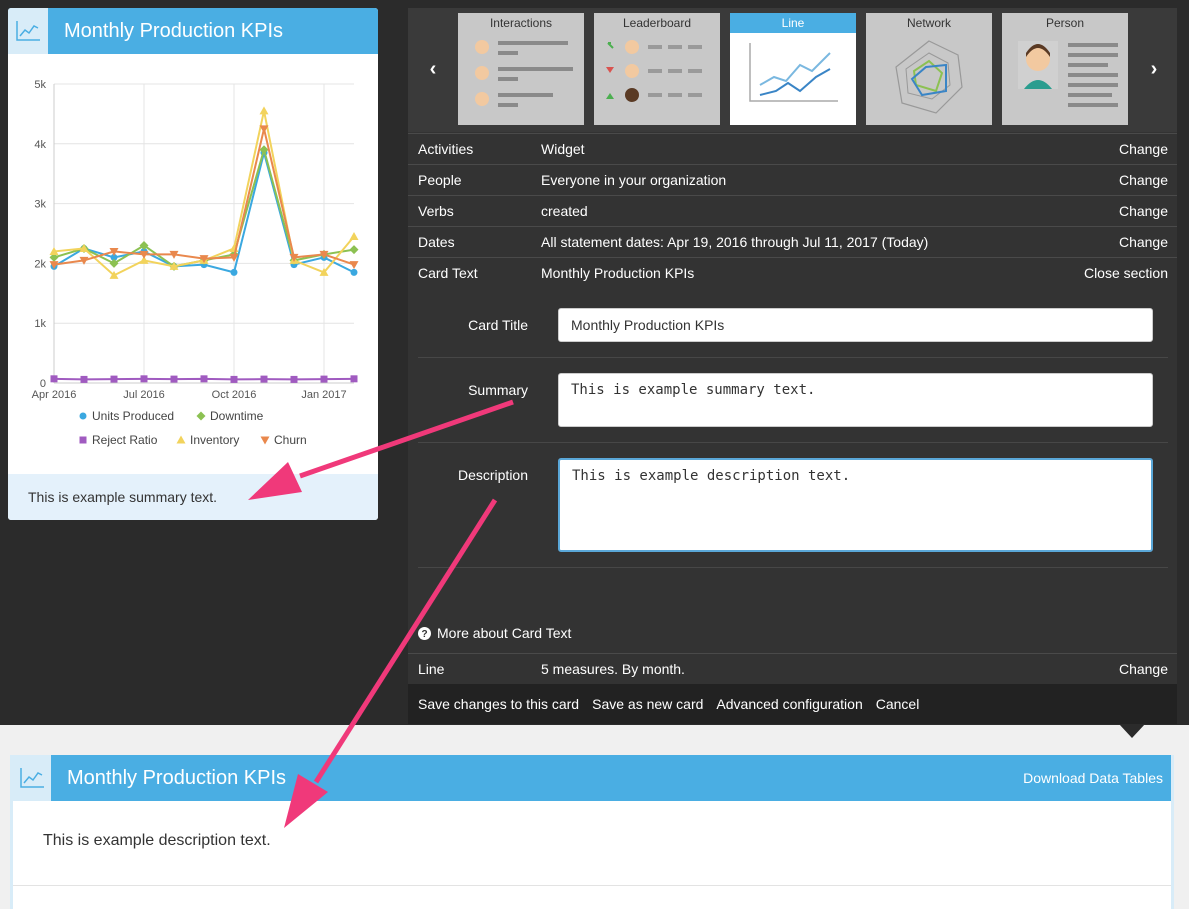  What do you see at coordinates (237, 416) in the screenshot?
I see `legend-label: Downtime` at bounding box center [237, 416].